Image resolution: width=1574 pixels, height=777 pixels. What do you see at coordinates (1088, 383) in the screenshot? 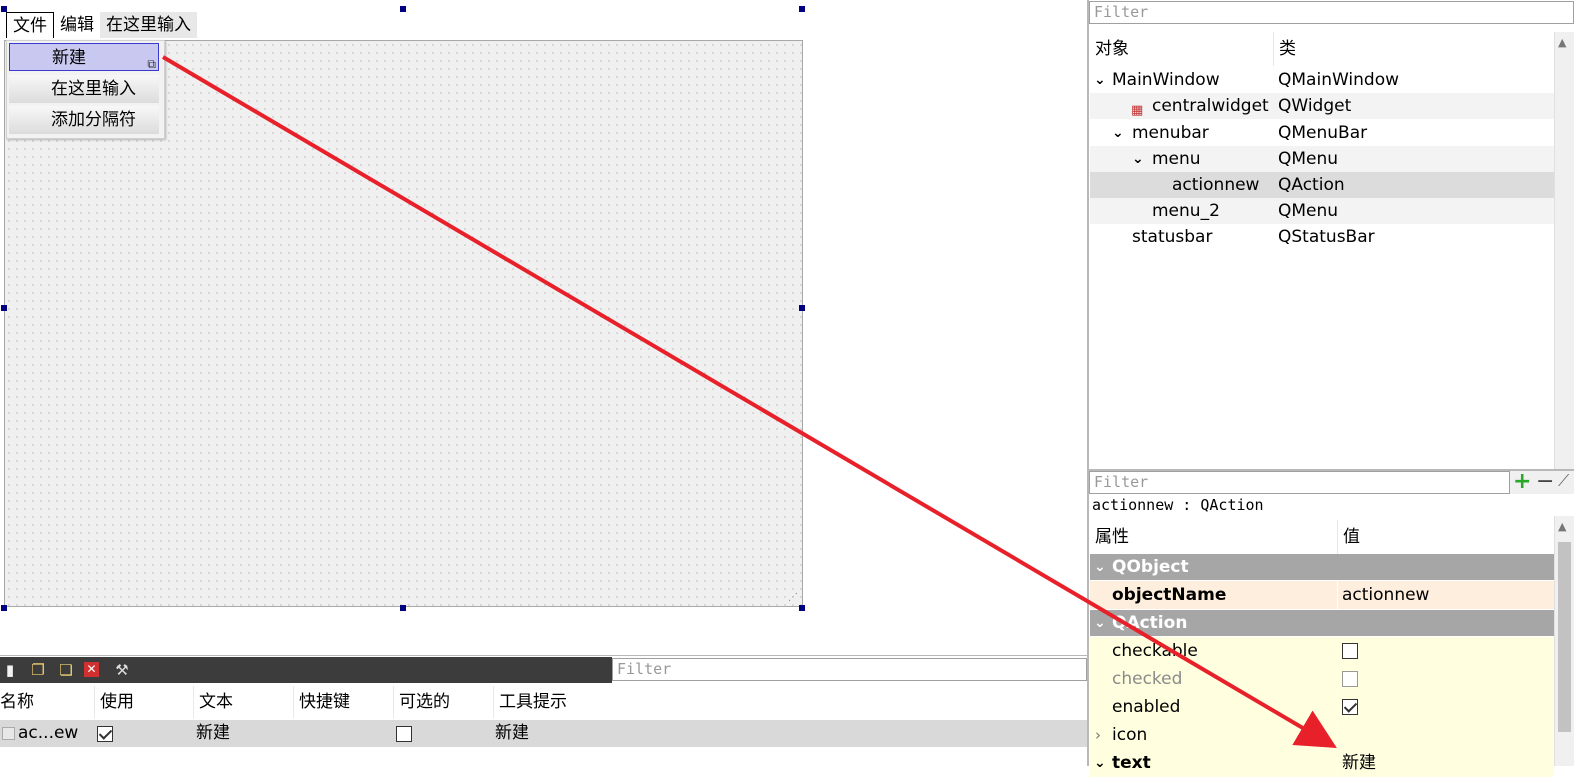
I see `panel-divider` at bounding box center [1088, 383].